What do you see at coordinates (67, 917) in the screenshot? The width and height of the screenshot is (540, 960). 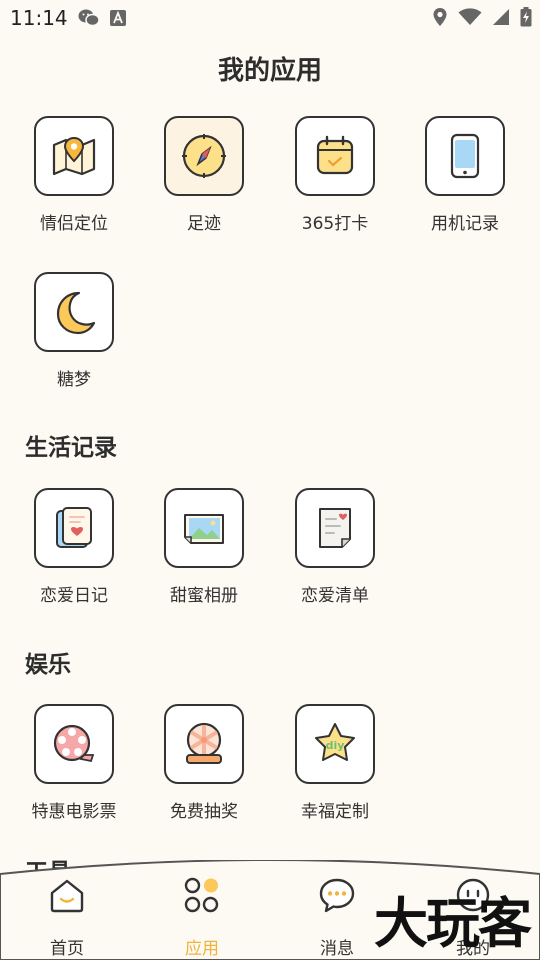 I see `nav-home: 首页` at bounding box center [67, 917].